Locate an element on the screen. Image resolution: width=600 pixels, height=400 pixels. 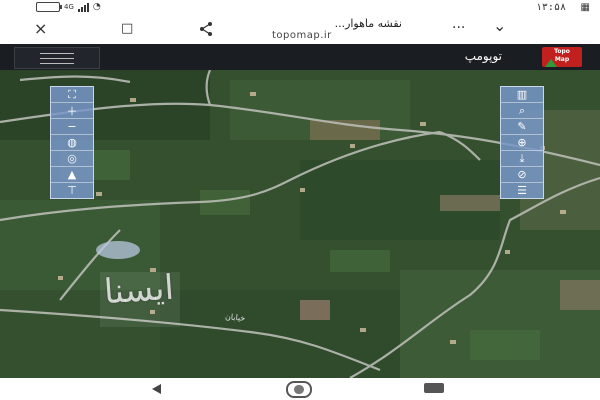
battery-icon is located at coordinates (49, 7).